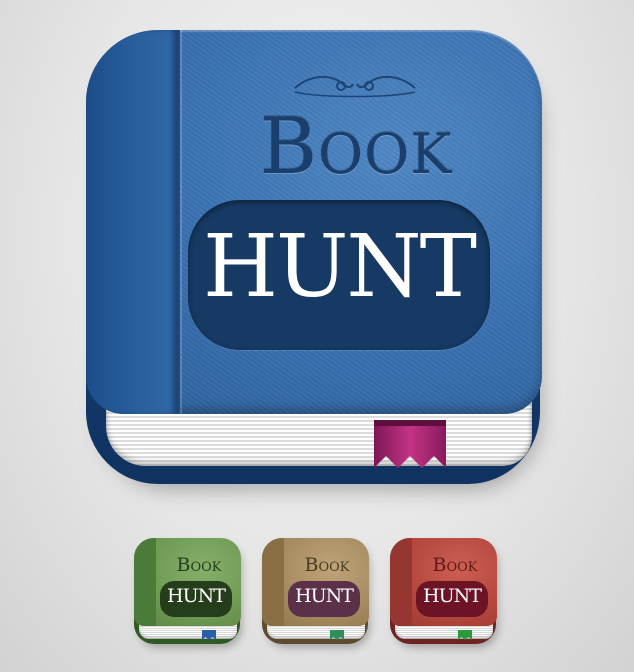 The image size is (634, 672). Describe the element at coordinates (356, 147) in the screenshot. I see `title-book-text: Book` at that location.